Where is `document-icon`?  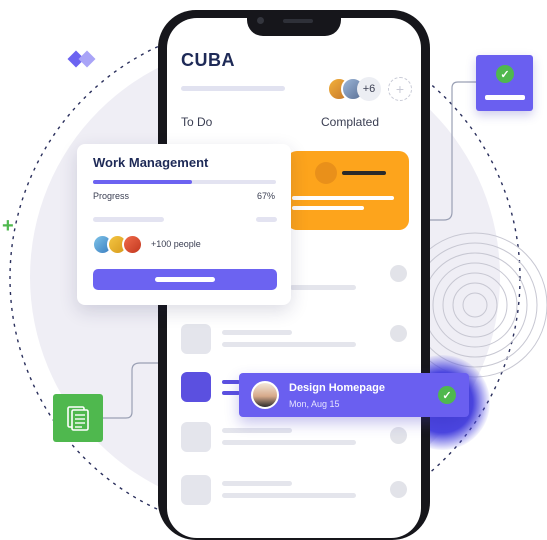
document-icon is located at coordinates (78, 418).